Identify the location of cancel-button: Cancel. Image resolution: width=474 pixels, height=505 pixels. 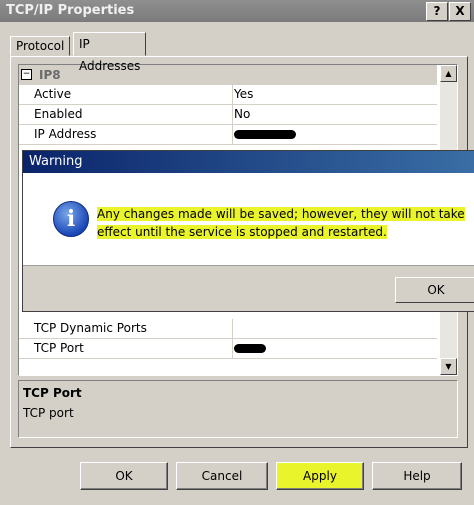
(222, 476).